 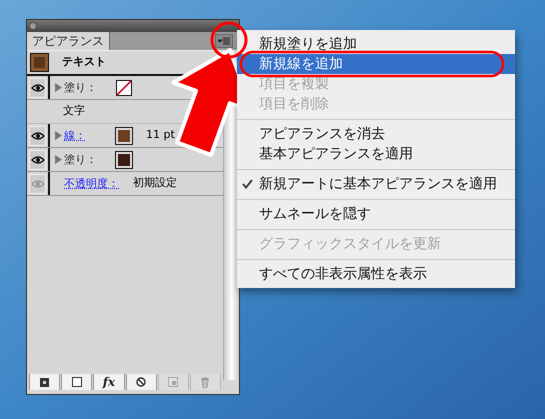 What do you see at coordinates (91, 183) in the screenshot?
I see `attribute-label: 不透明度：` at bounding box center [91, 183].